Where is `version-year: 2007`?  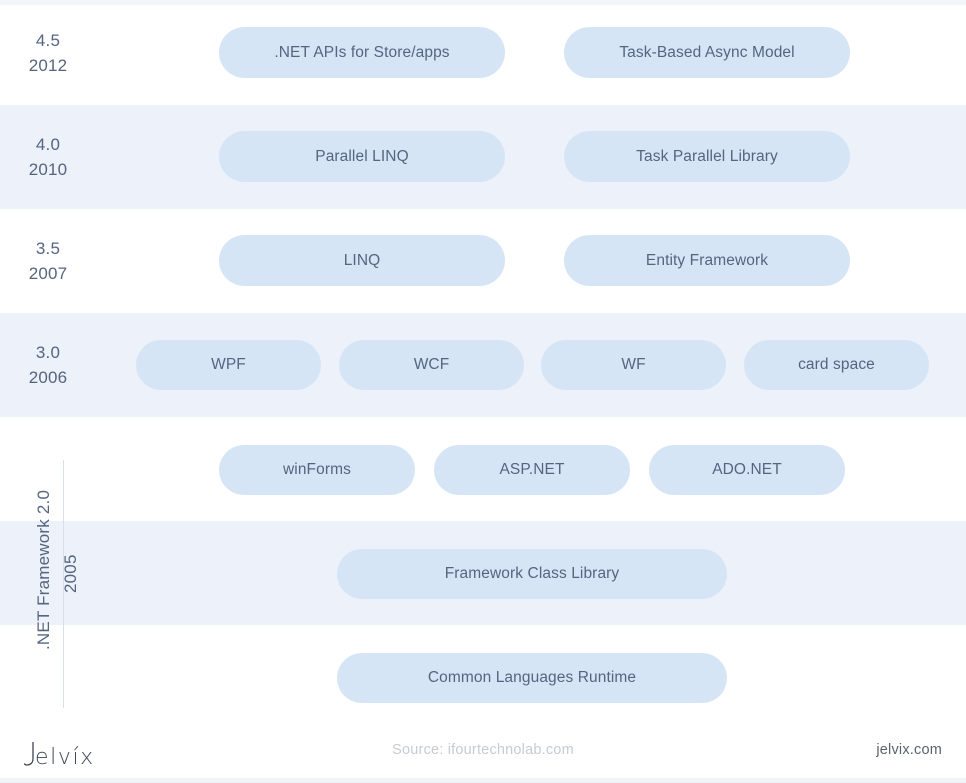 version-year: 2007 is located at coordinates (48, 273).